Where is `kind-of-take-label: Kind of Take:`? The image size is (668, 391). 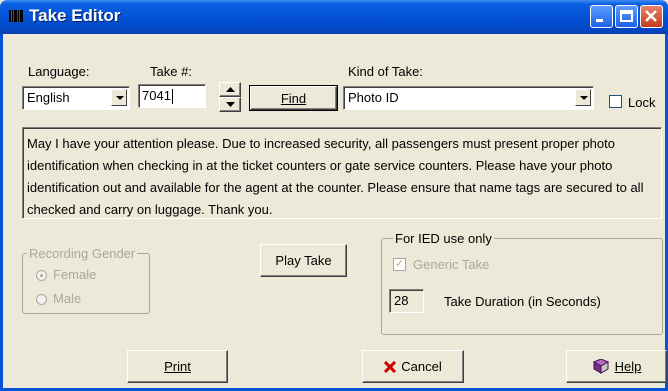
kind-of-take-label: Kind of Take: is located at coordinates (385, 71).